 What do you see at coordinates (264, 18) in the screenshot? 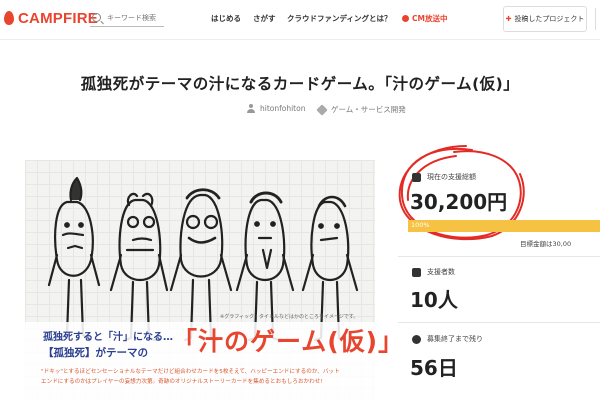
I see `nav-explore: さがす` at bounding box center [264, 18].